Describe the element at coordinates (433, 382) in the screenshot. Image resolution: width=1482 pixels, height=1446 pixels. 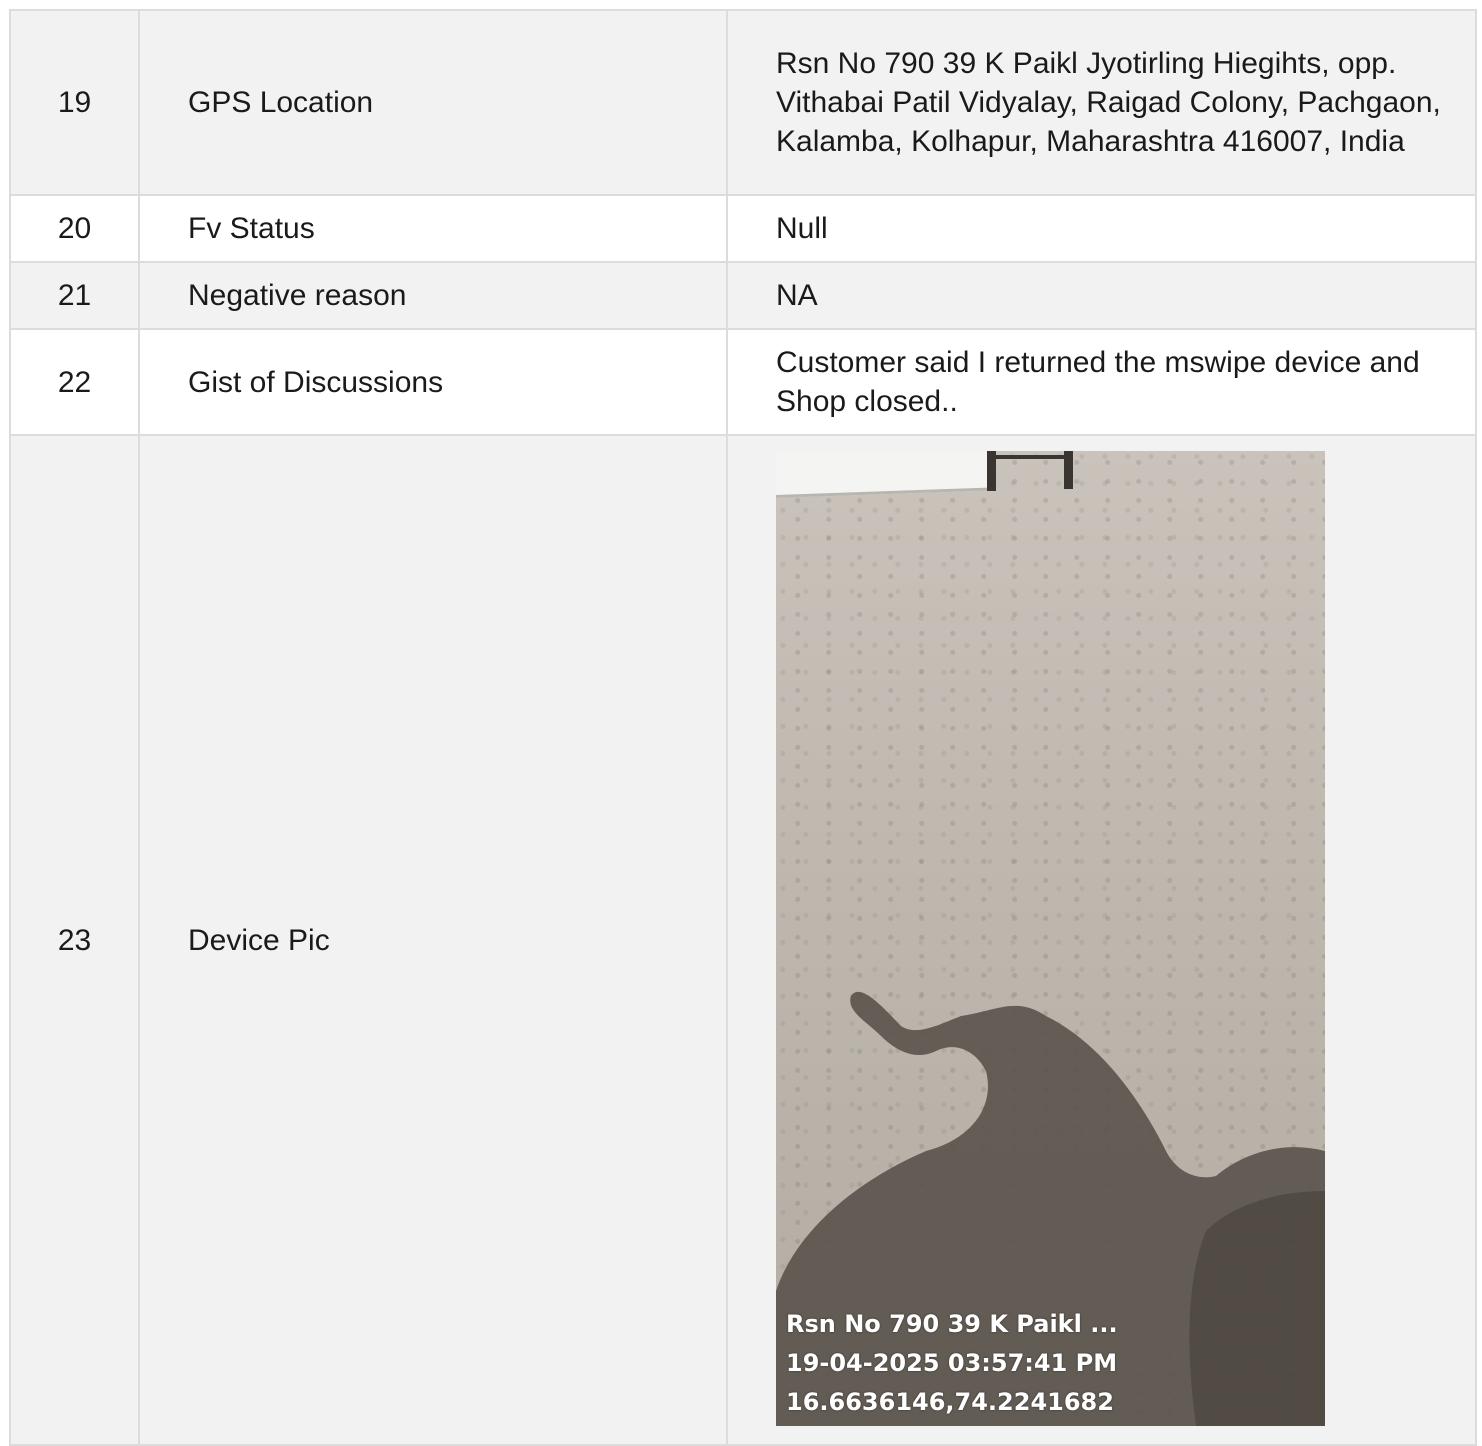
I see `row-label: Gist of Discussions` at that location.